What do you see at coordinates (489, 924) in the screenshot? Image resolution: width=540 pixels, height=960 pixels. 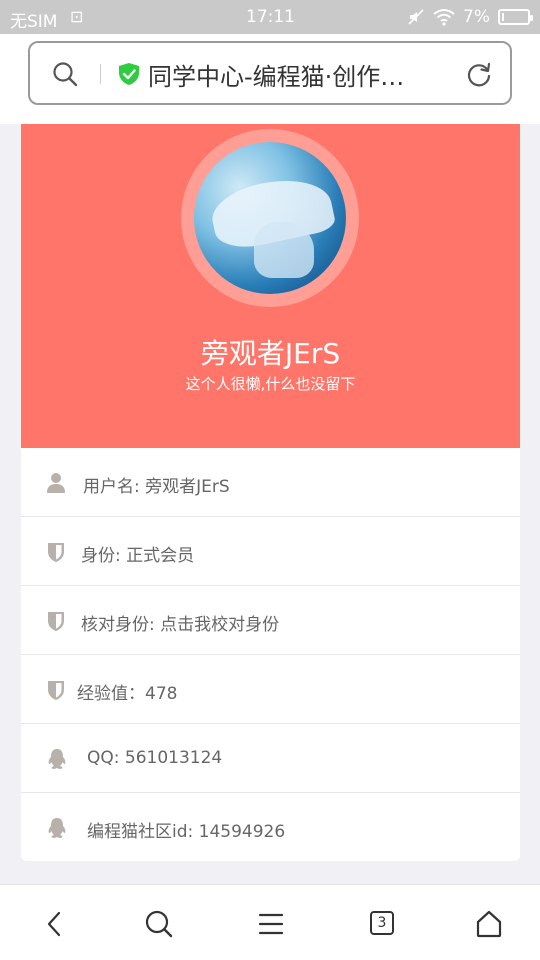 I see `home-icon` at bounding box center [489, 924].